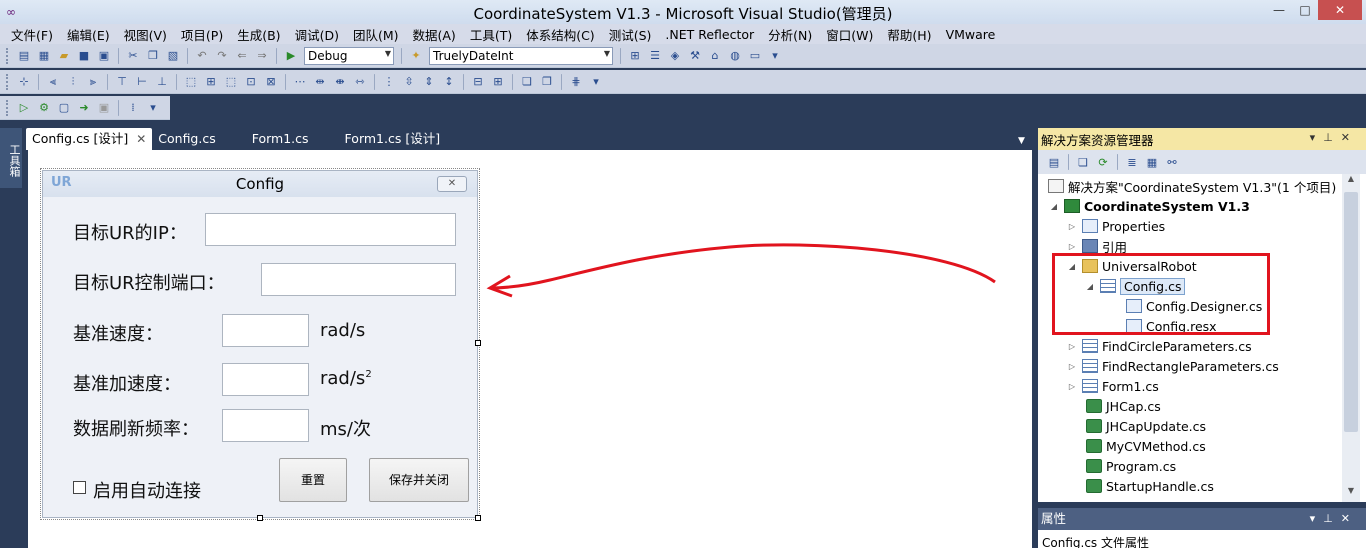  Describe the element at coordinates (560, 34) in the screenshot. I see `menu-architecture: 体系结构(C)` at that location.